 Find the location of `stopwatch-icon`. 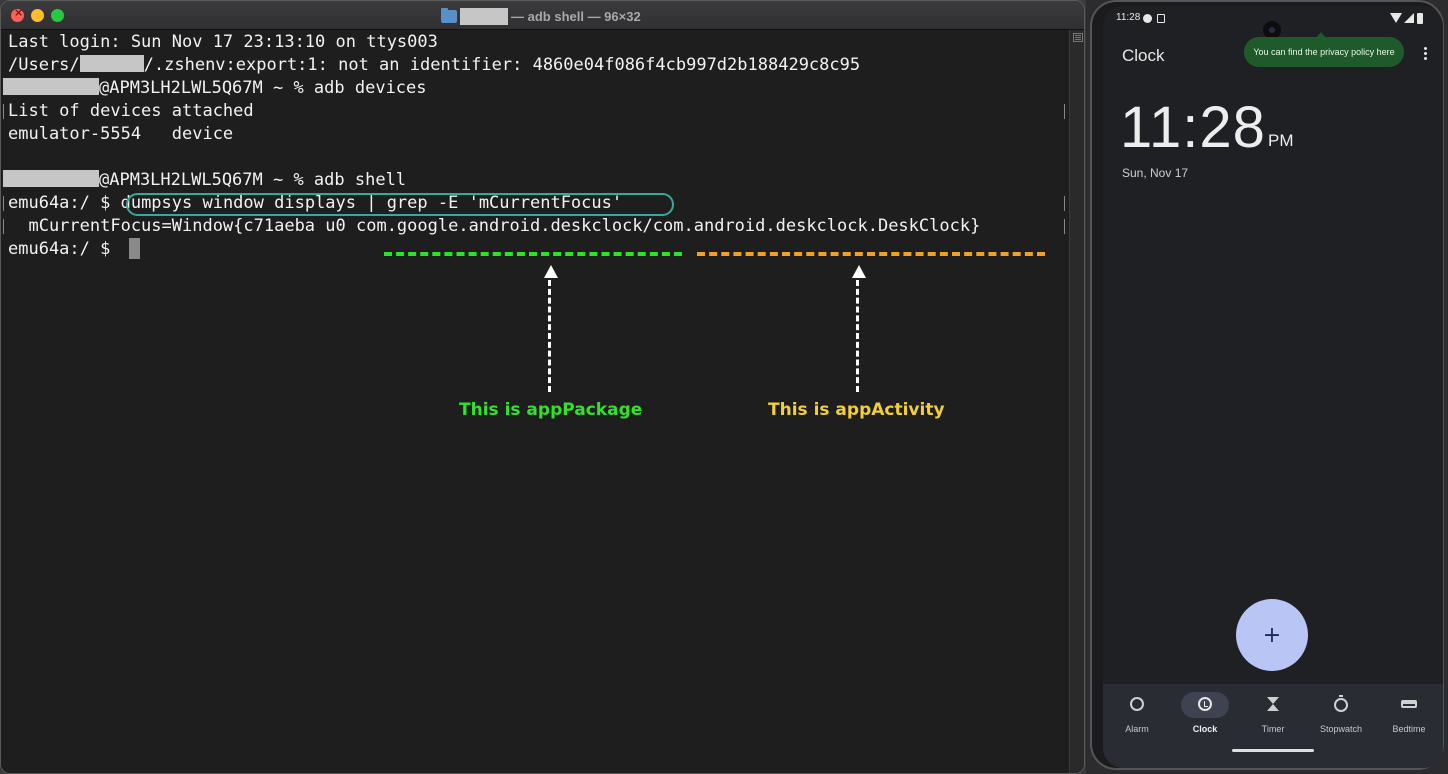

stopwatch-icon is located at coordinates (1341, 703).